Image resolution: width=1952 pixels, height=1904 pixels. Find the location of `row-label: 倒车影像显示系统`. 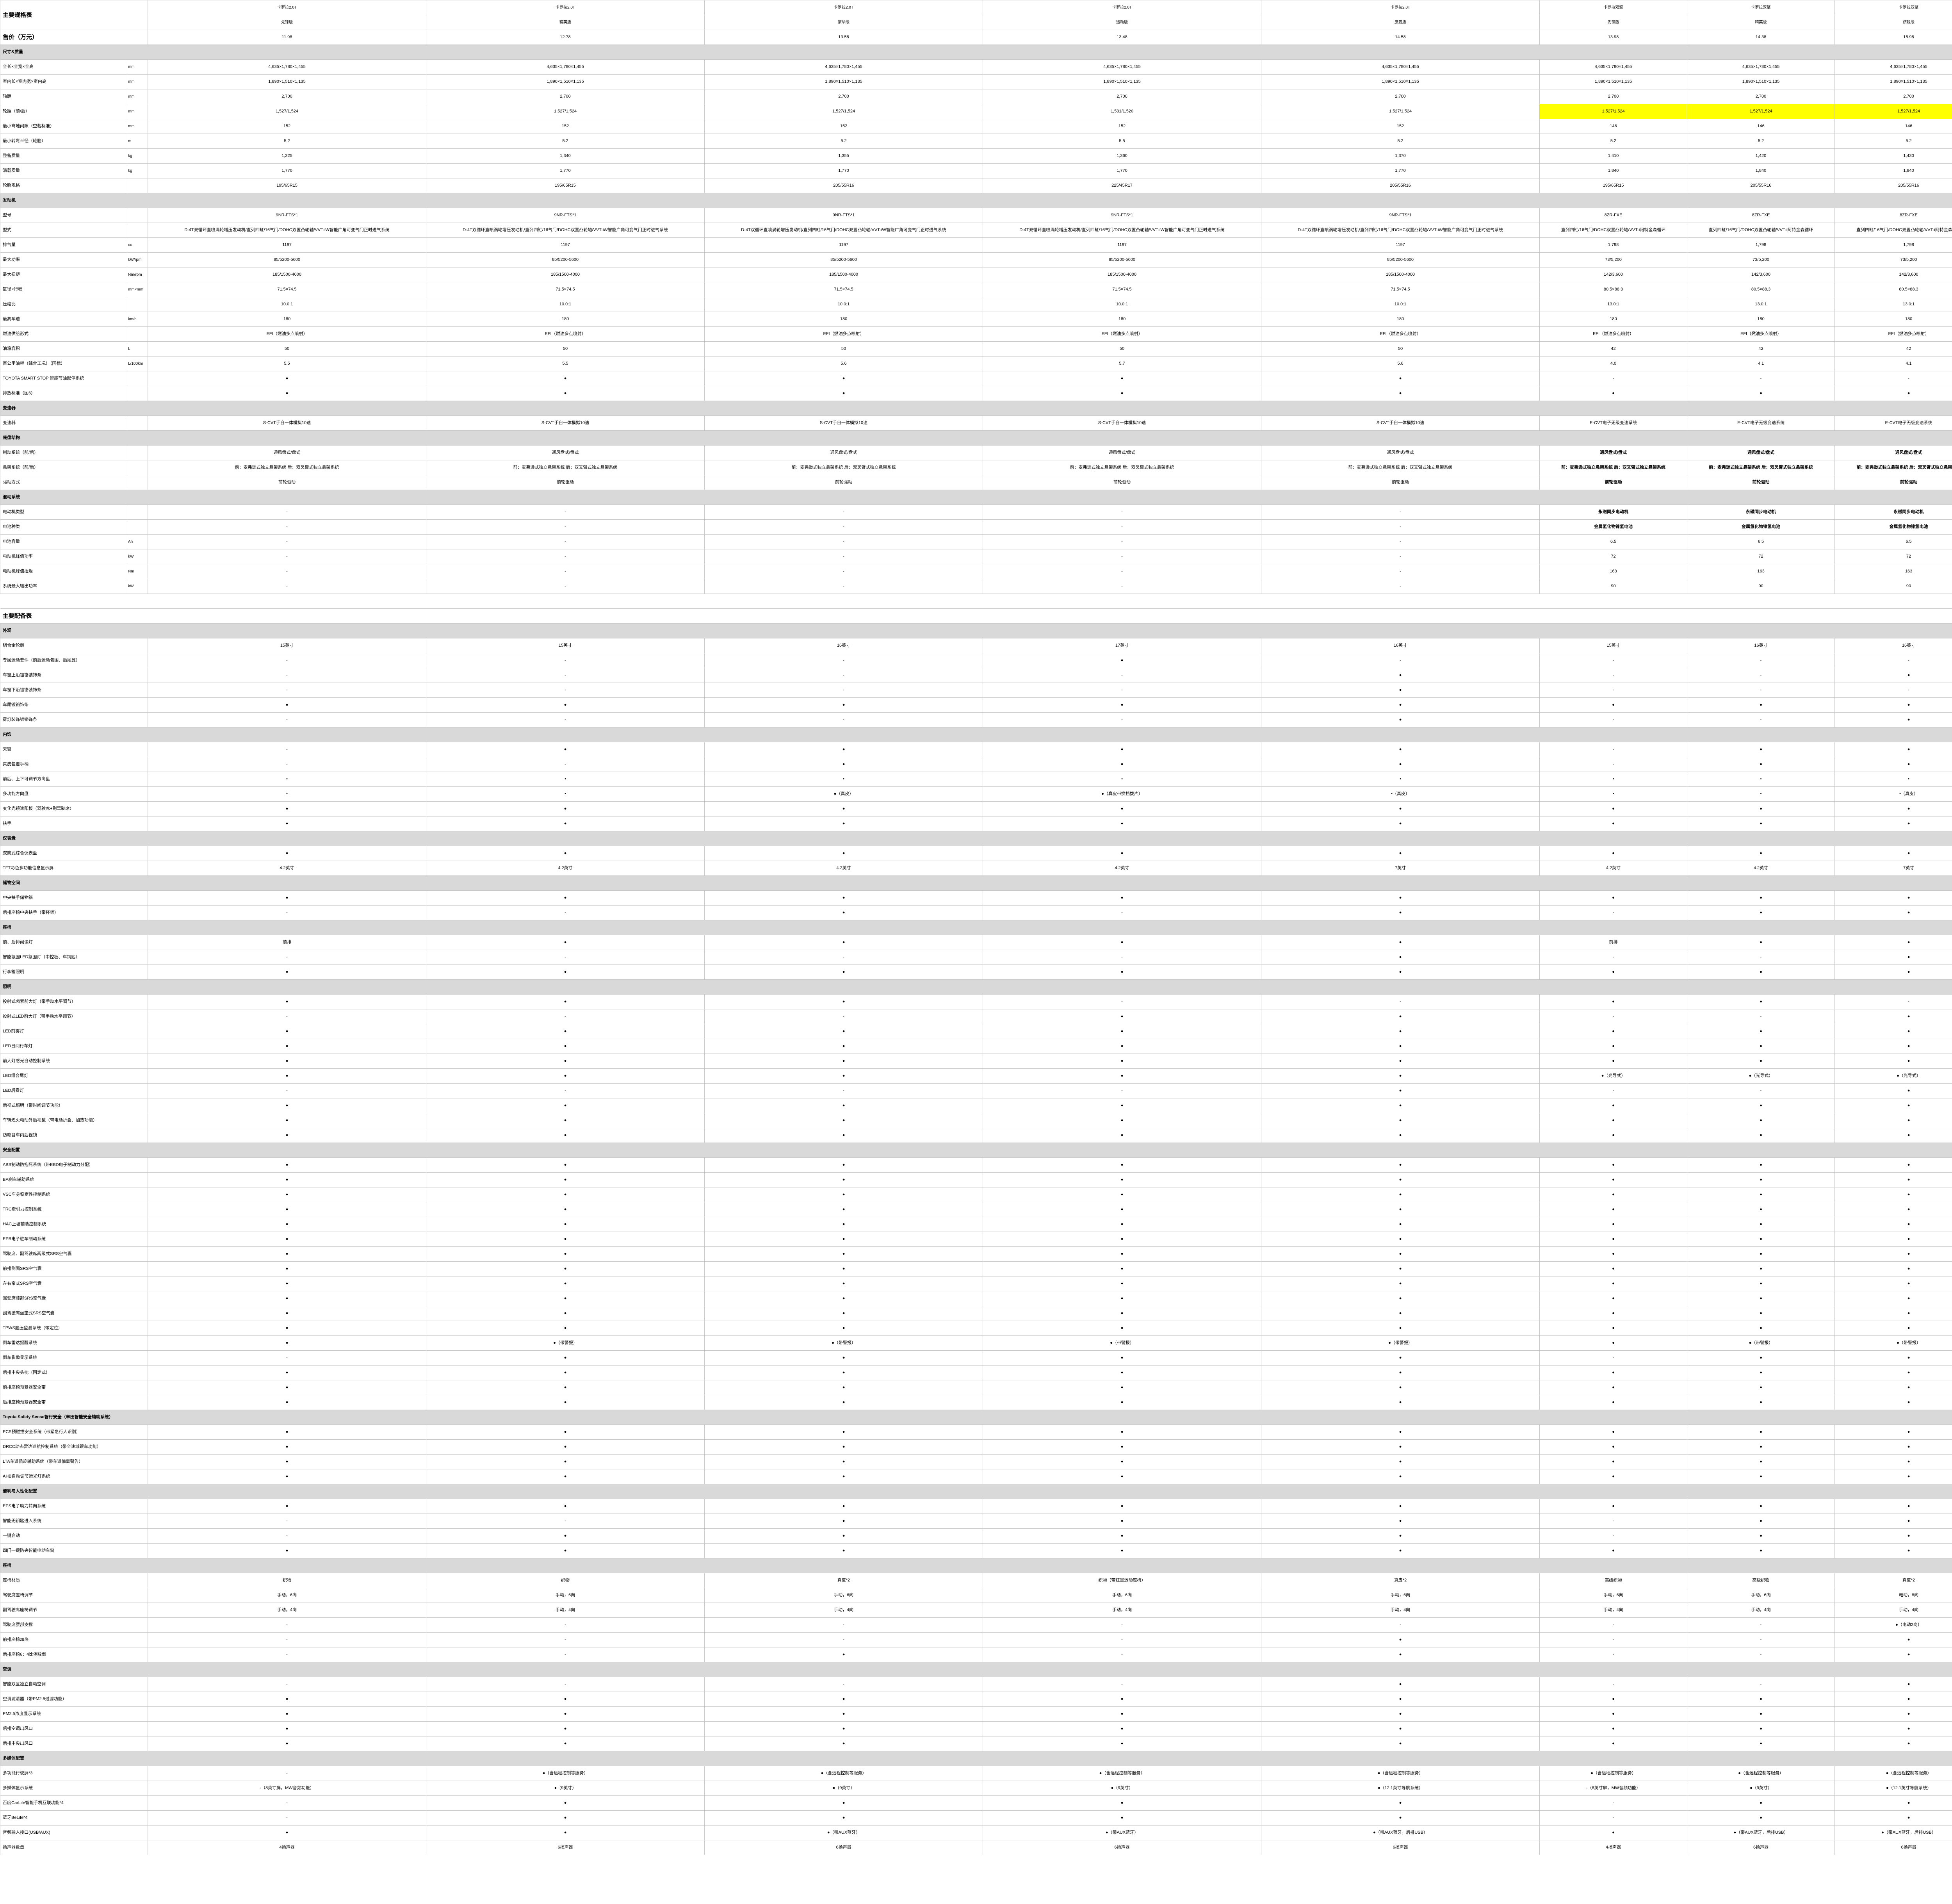

row-label: 倒车影像显示系统 is located at coordinates (74, 1358).